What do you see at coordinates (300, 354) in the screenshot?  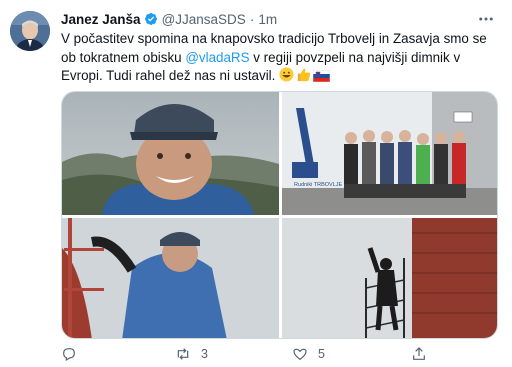 I see `heart-icon` at bounding box center [300, 354].